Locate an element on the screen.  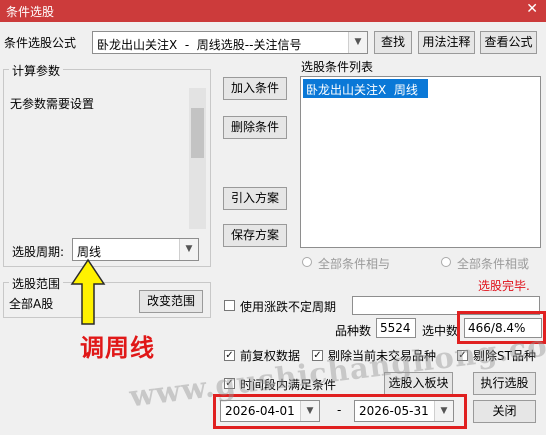
formula-select: 卧龙出山关注X - 周线选股--关注信号 ▼ is located at coordinates (230, 42).